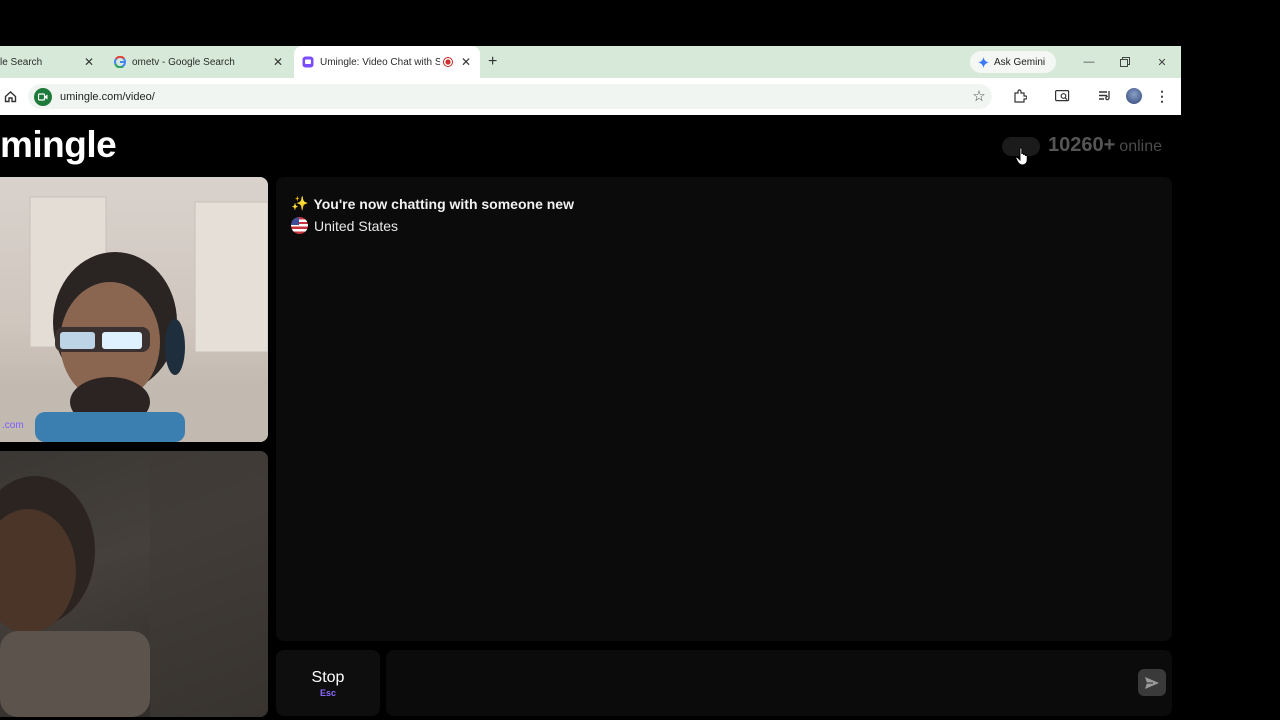 Image resolution: width=1280 pixels, height=720 pixels. I want to click on hand-cursor-icon, so click(1021, 156).